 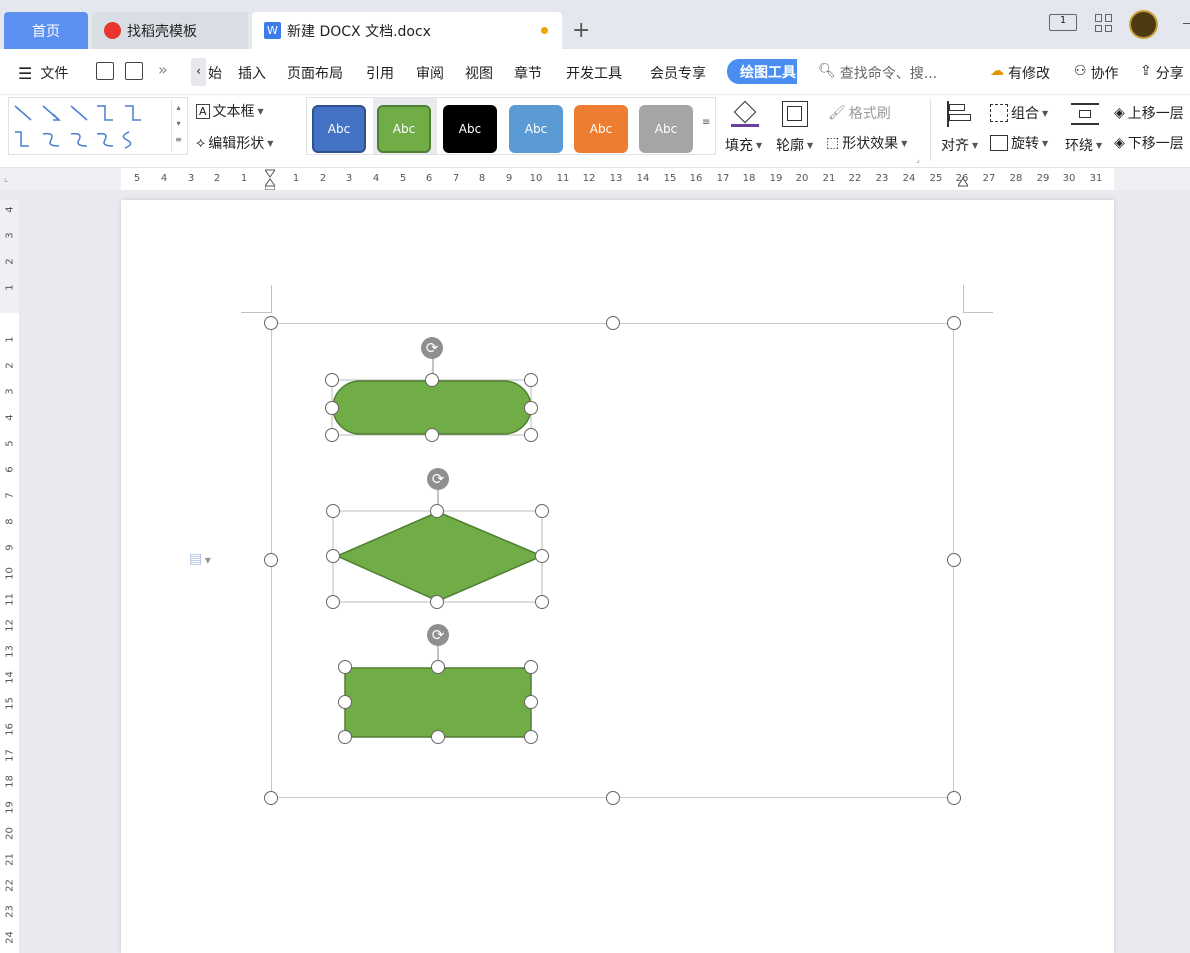 I want to click on format-painter-button: 🖌︎ 格式刷, so click(x=859, y=113).